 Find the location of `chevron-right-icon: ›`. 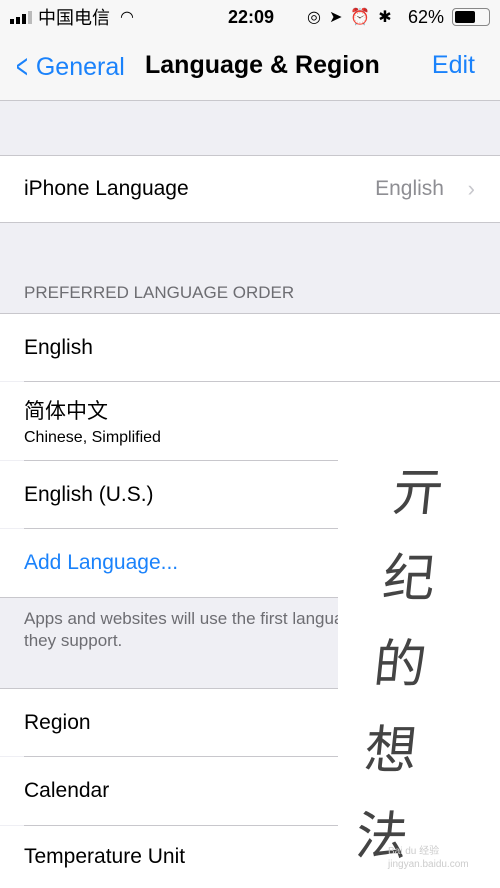

chevron-right-icon: › is located at coordinates (471, 188).